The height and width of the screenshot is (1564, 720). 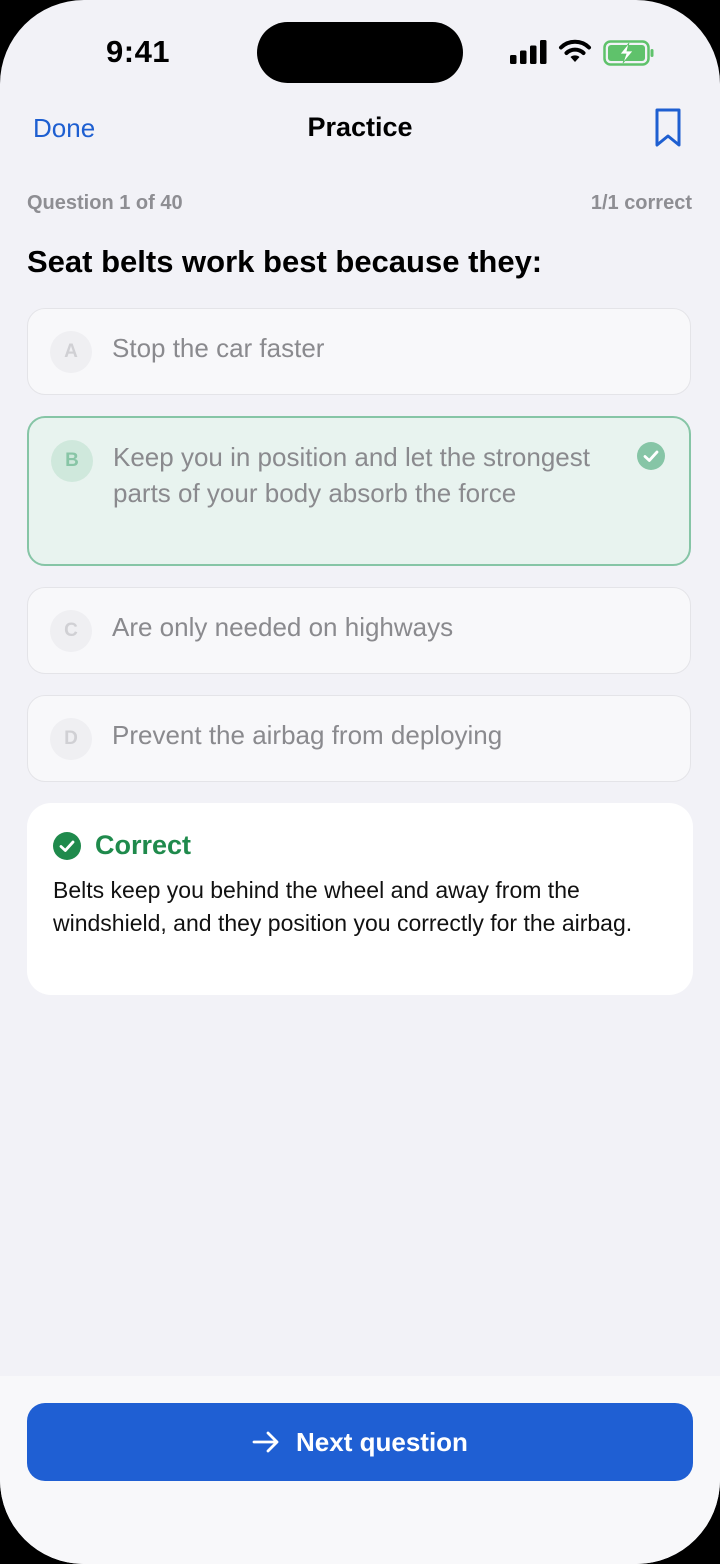 I want to click on option-label: Are only needed on highways, so click(x=283, y=627).